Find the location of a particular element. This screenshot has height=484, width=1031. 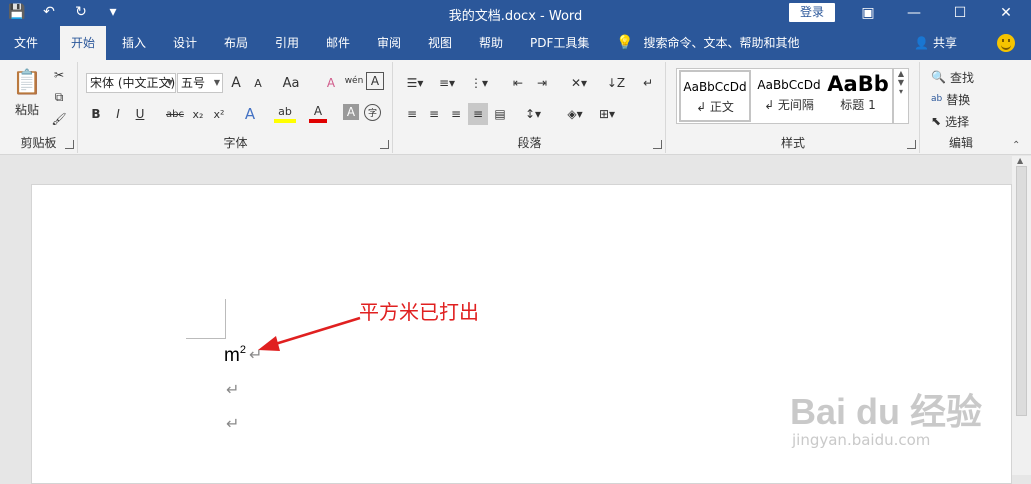

distributed-icon: ▤ is located at coordinates (500, 114).